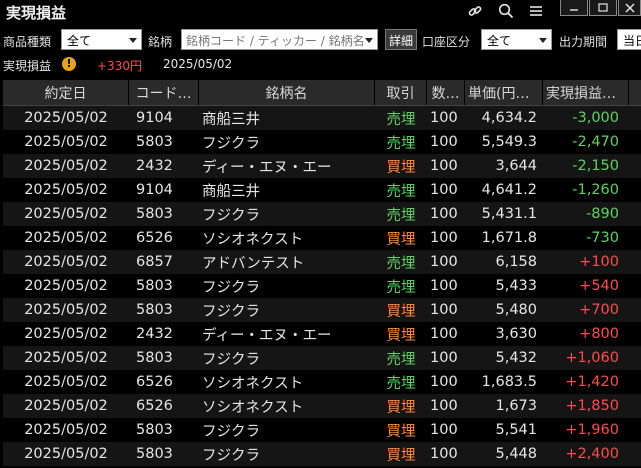 This screenshot has width=641, height=468. Describe the element at coordinates (198, 64) in the screenshot. I see `summary-date: 2025/05/02` at that location.